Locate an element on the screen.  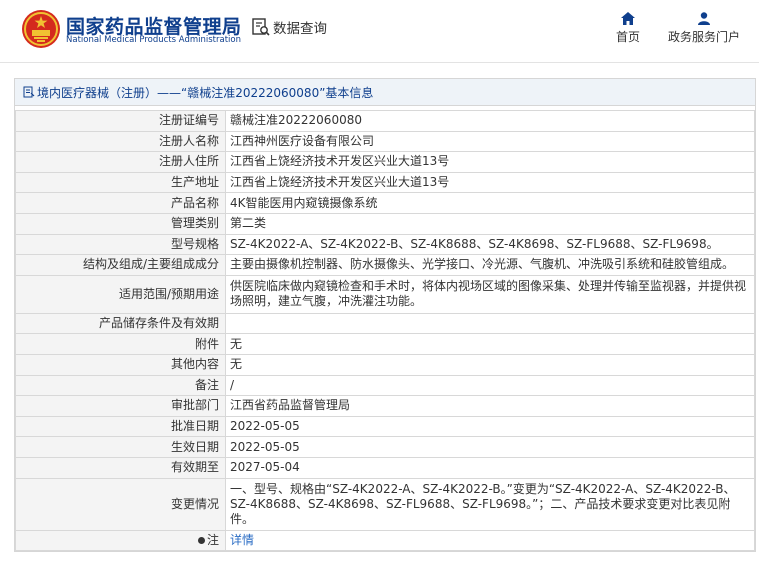
info-row: 注册证编号 赣械注准20222060080 is located at coordinates (385, 121).